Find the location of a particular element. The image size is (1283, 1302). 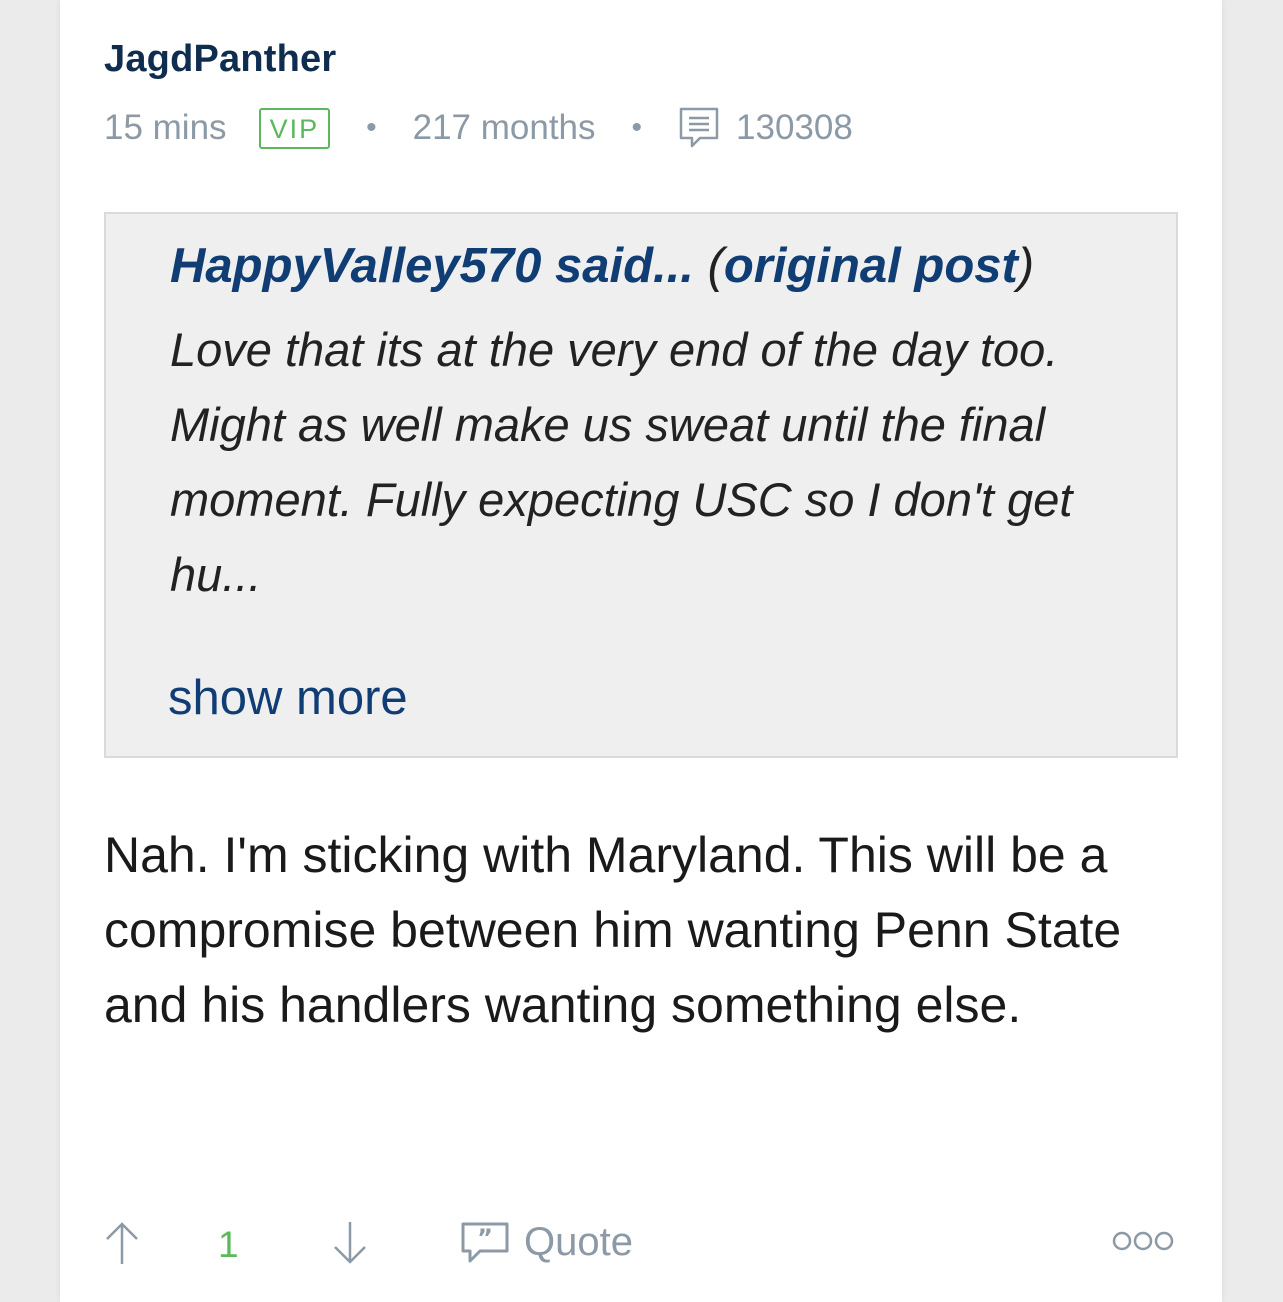

upvote-arrow-icon is located at coordinates (122, 1245).